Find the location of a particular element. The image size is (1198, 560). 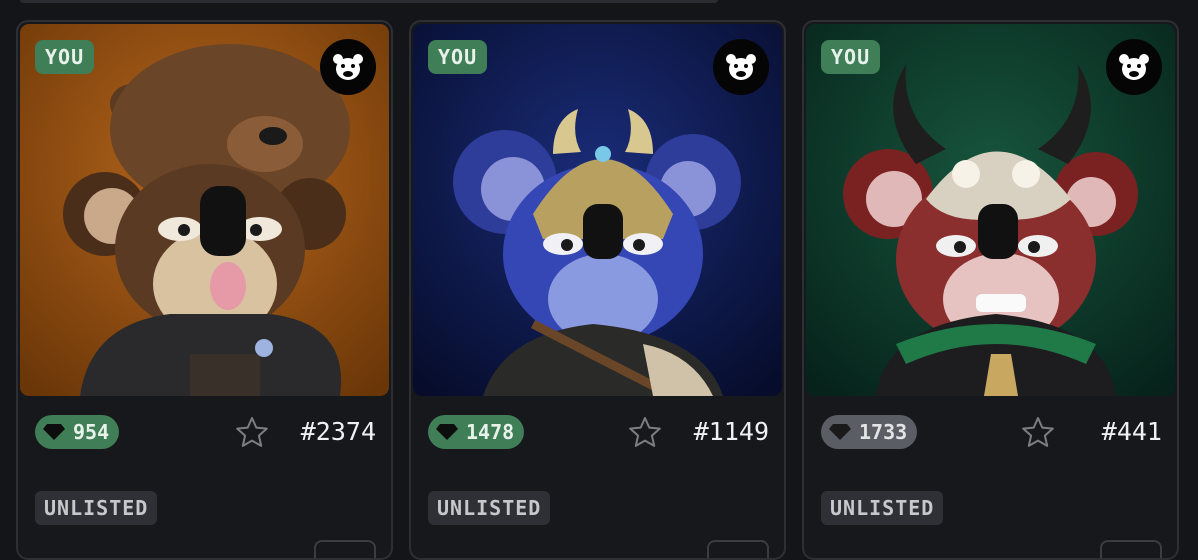

card-info: 1478 #1149 UNLISTED is located at coordinates (597, 478).